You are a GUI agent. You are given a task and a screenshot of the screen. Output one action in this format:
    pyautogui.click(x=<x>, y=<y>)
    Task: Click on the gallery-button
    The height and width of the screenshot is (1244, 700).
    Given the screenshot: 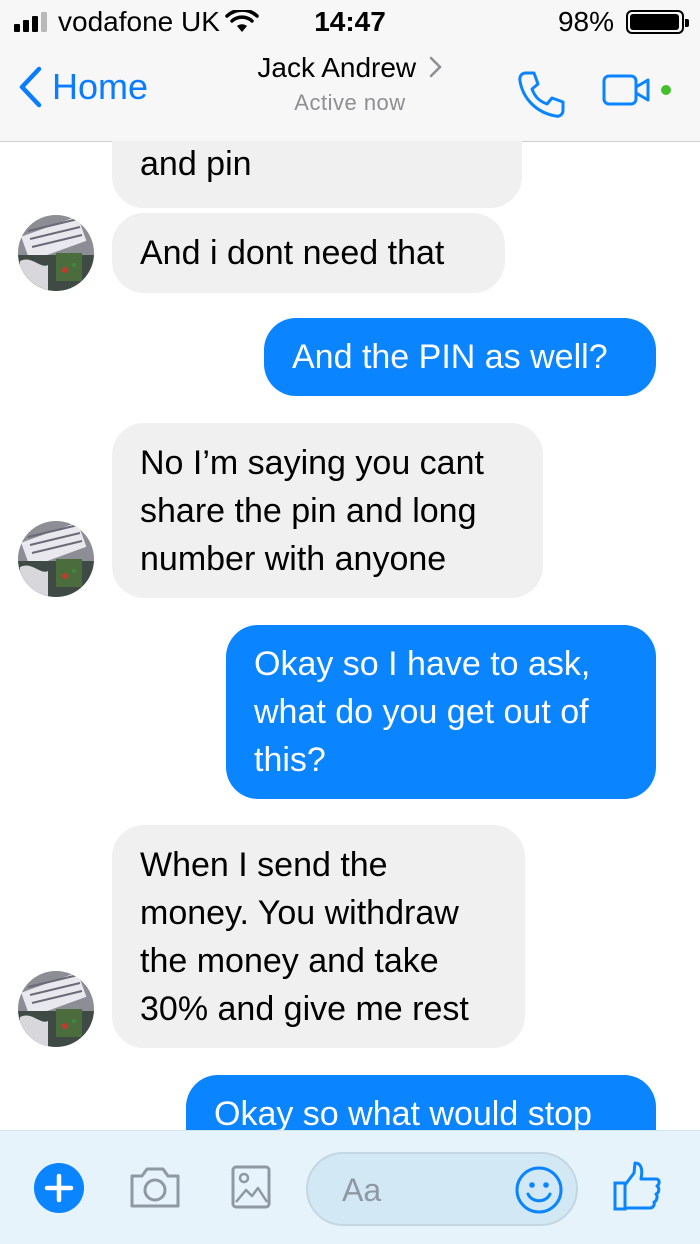 What is the action you would take?
    pyautogui.click(x=251, y=1189)
    